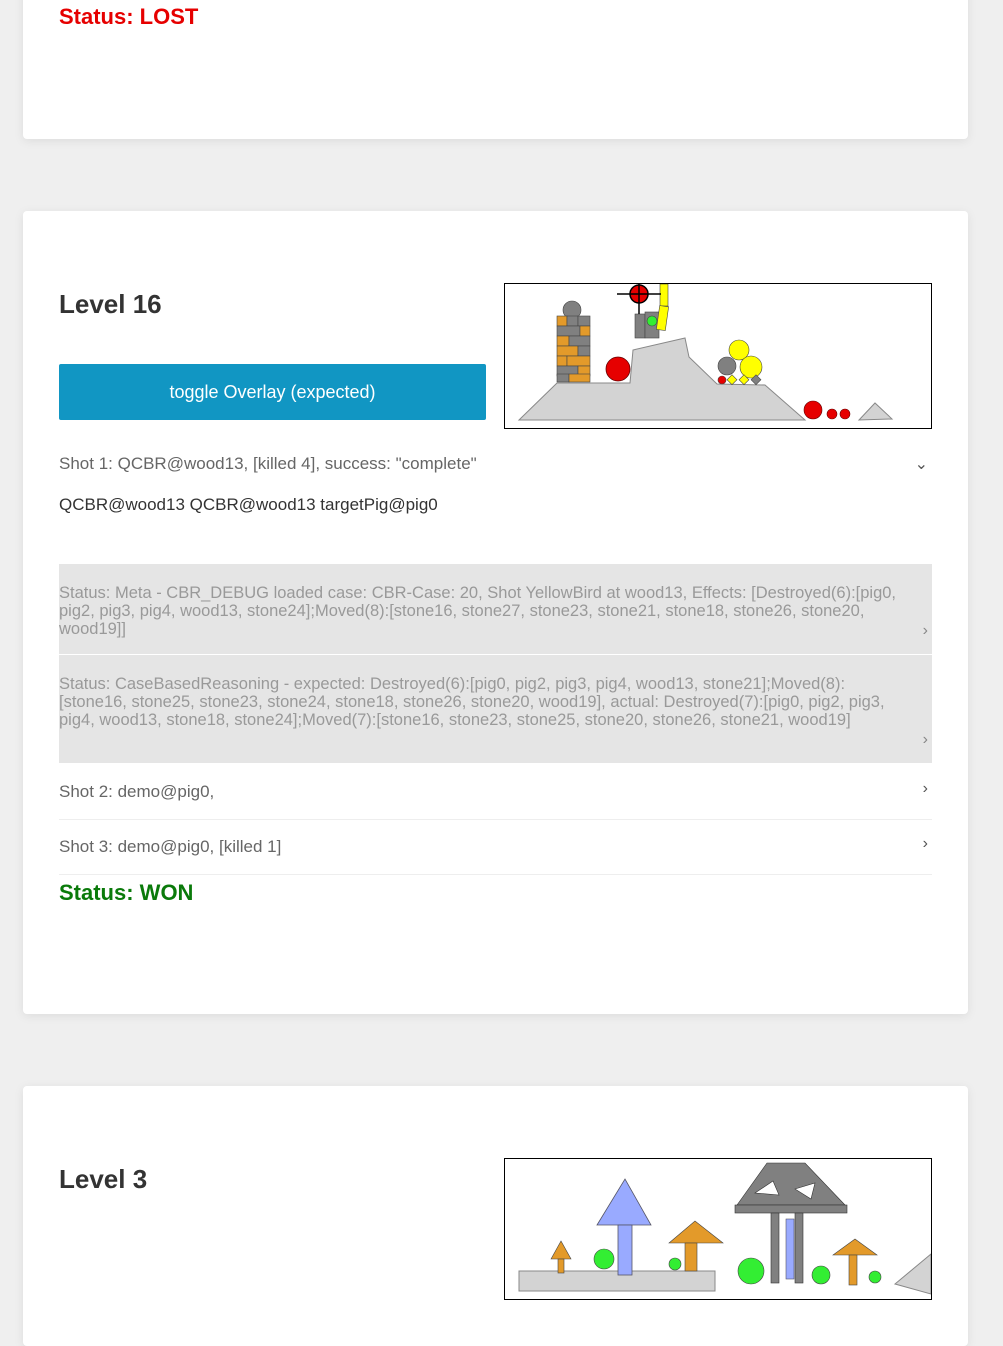 The width and height of the screenshot is (1003, 1346). What do you see at coordinates (272, 392) in the screenshot?
I see `toggle-overlay-button: toggle Overlay (expected)` at bounding box center [272, 392].